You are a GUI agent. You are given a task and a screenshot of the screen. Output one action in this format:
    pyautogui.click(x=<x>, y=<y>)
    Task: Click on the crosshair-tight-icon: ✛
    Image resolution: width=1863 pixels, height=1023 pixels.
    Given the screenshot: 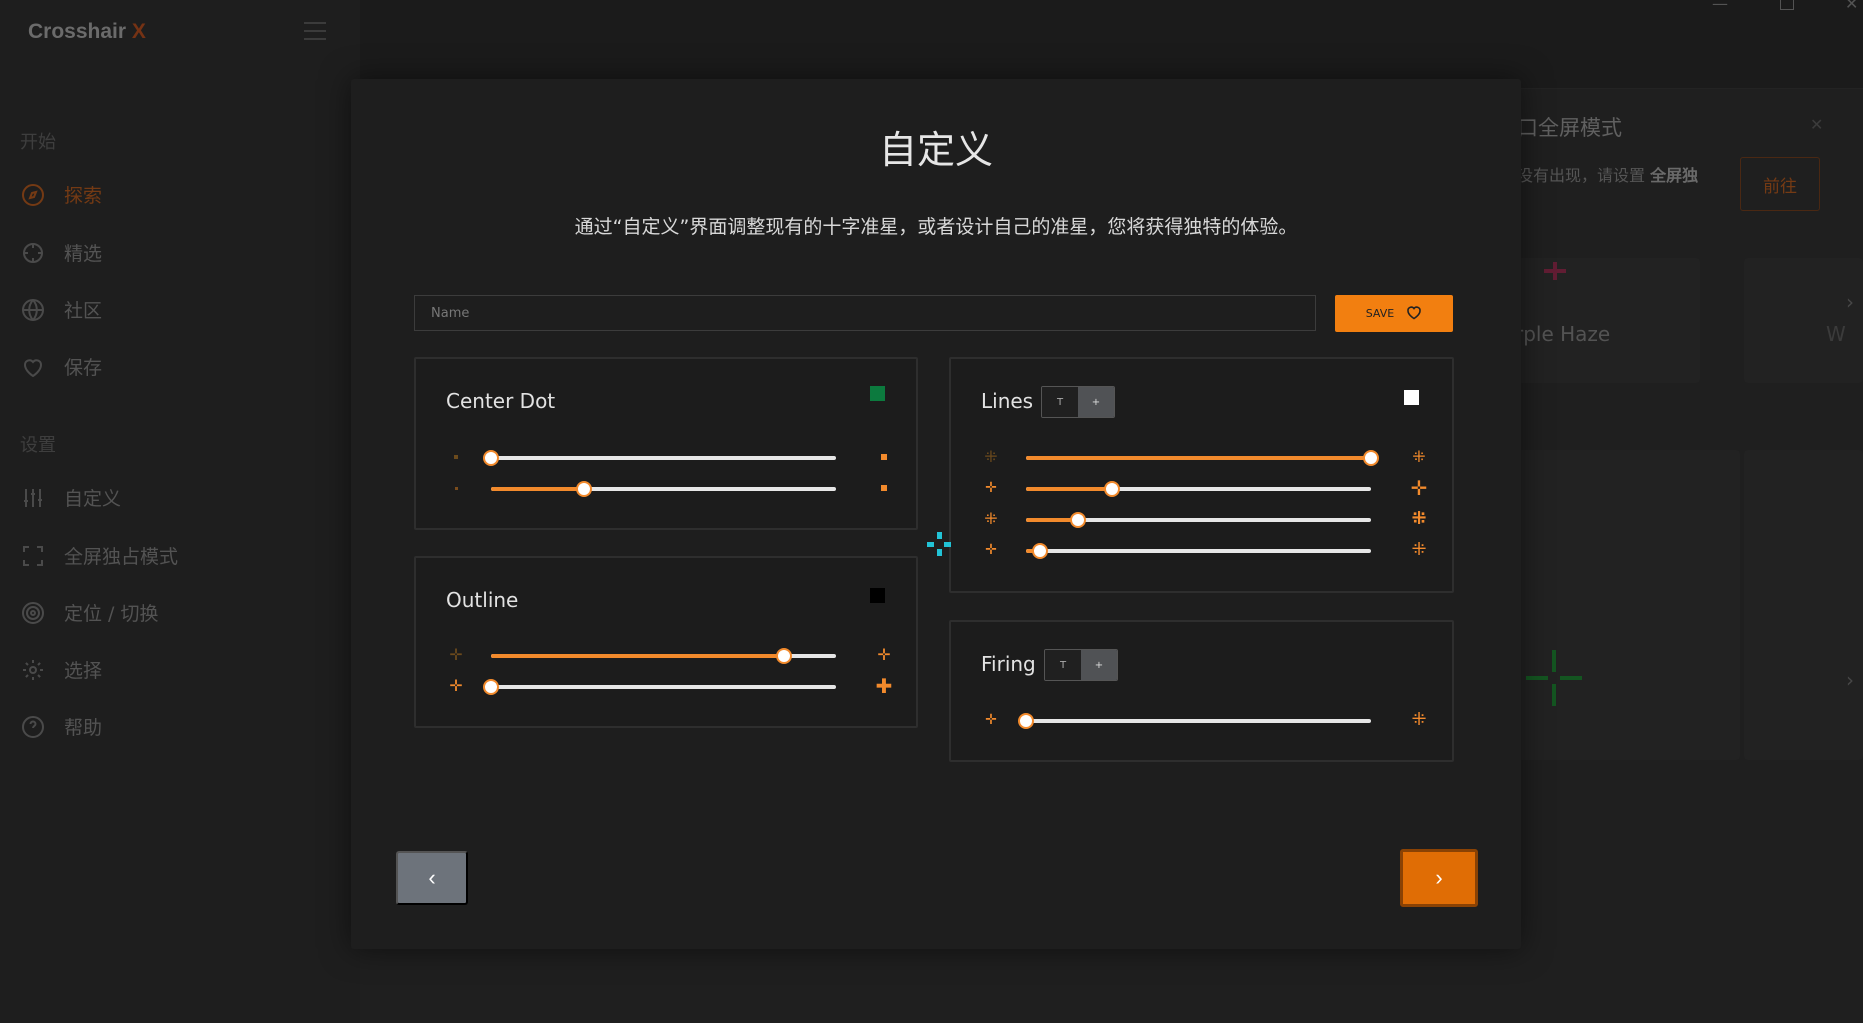 What is the action you would take?
    pyautogui.click(x=991, y=720)
    